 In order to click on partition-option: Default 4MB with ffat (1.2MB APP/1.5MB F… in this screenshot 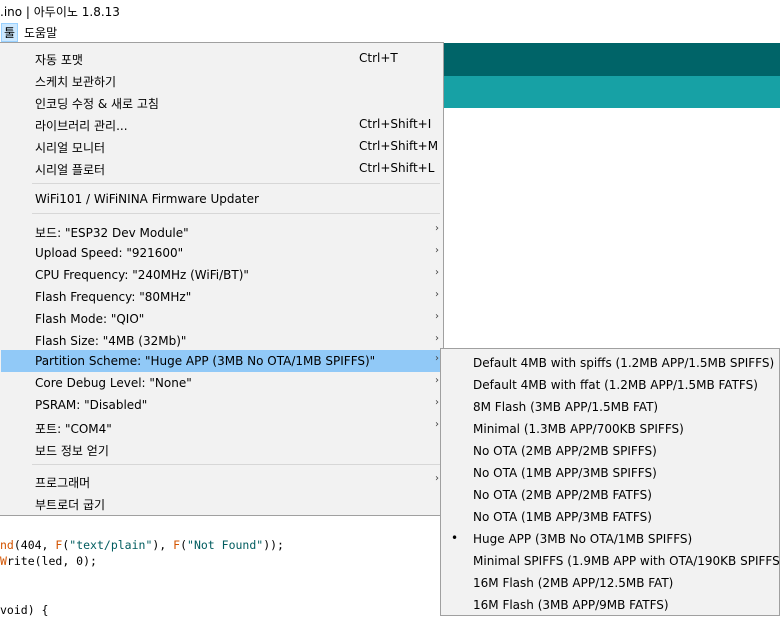, I will do `click(610, 385)`.